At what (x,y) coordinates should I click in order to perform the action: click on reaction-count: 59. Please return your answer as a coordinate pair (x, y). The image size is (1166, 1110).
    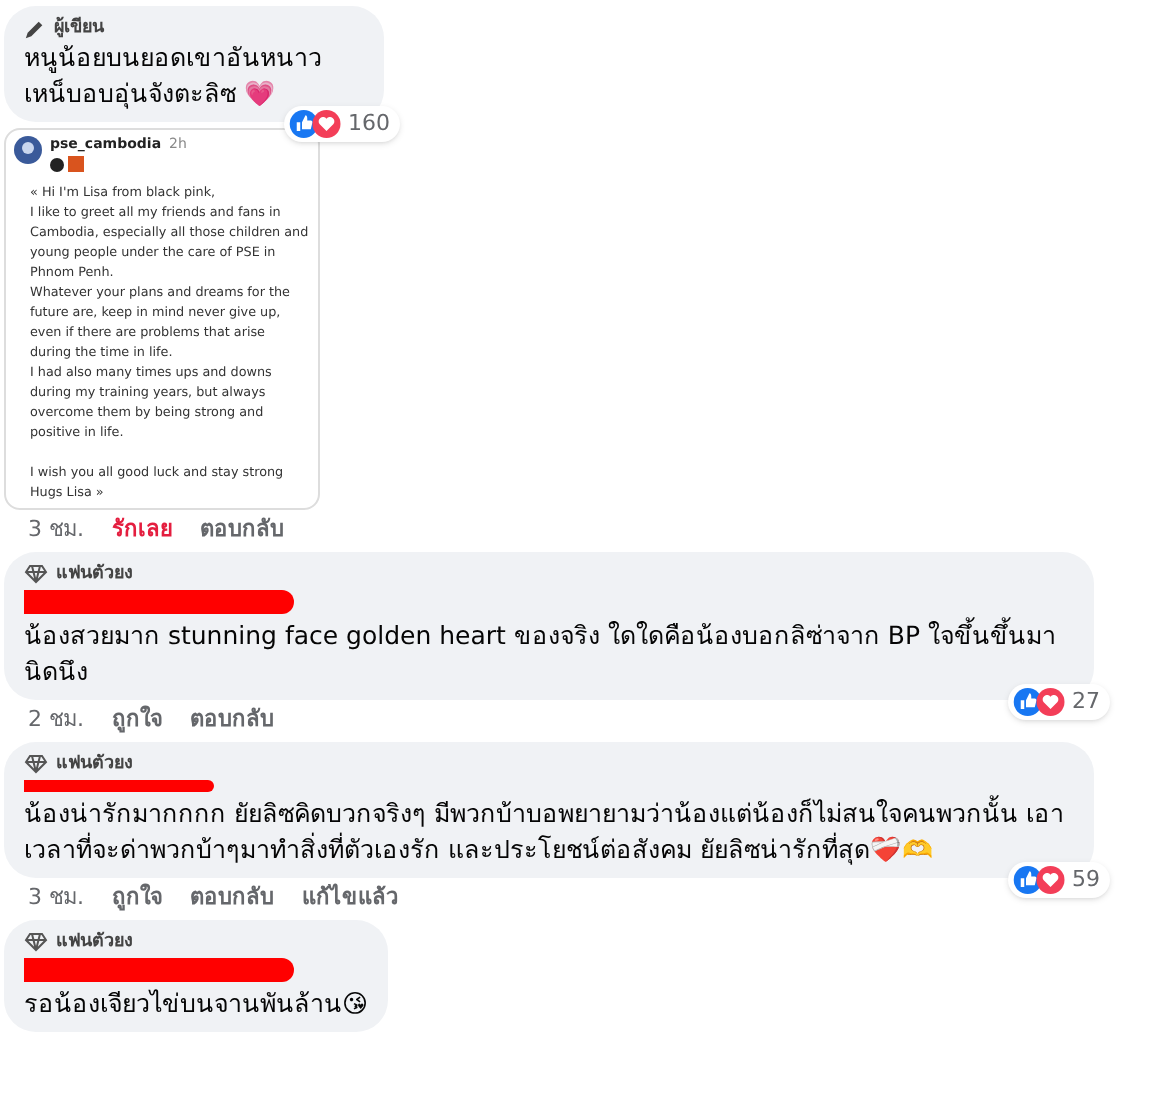
    Looking at the image, I should click on (1059, 879).